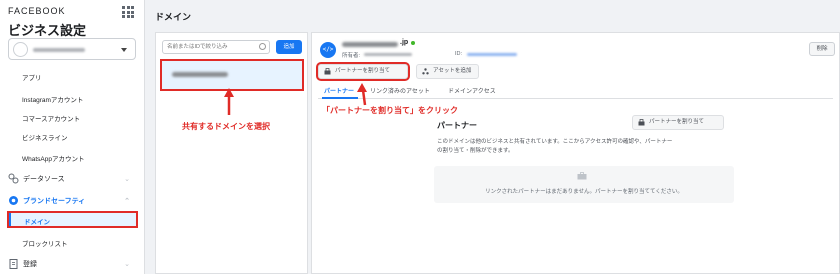 The width and height of the screenshot is (840, 274). I want to click on briefcase-icon, so click(582, 176).